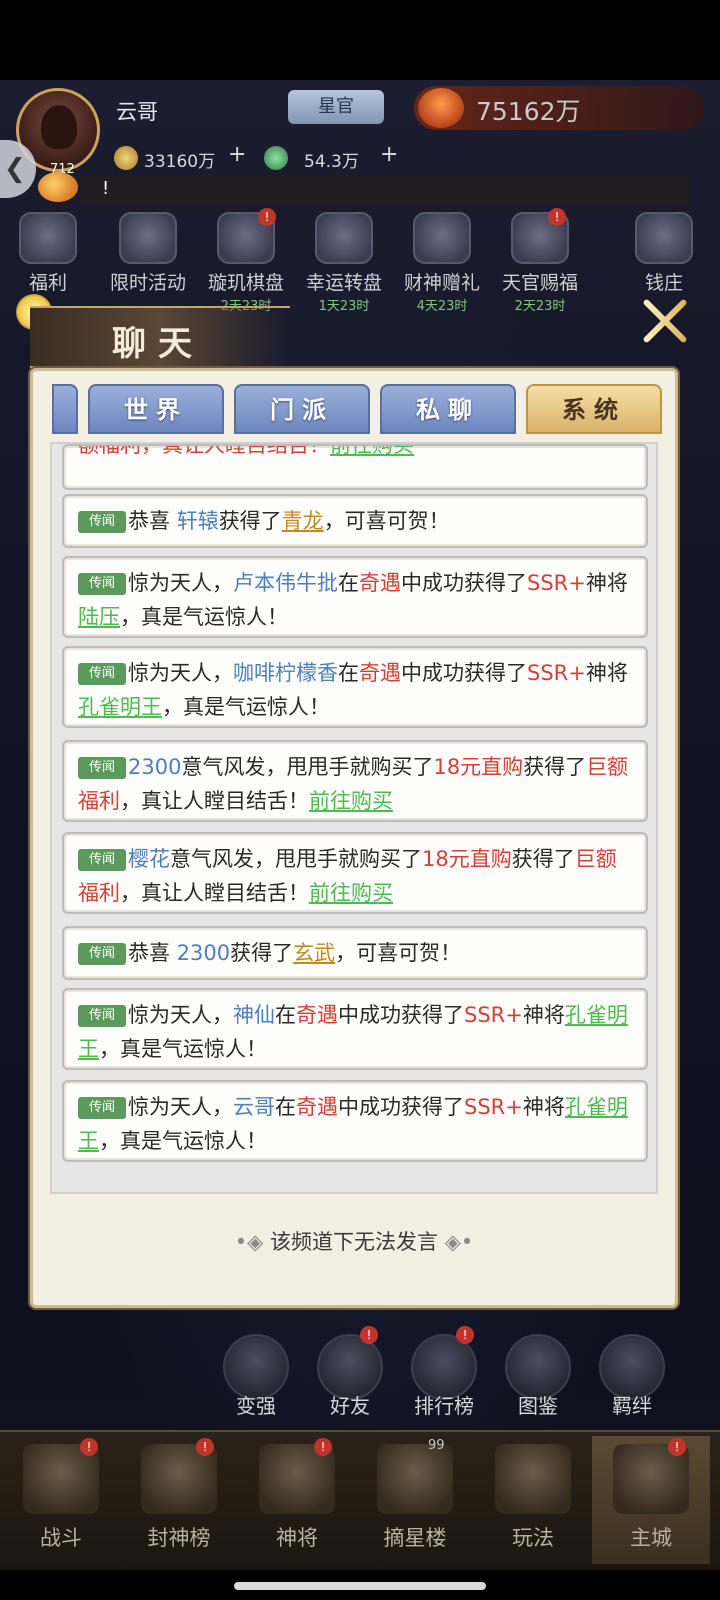 The width and height of the screenshot is (720, 1600). Describe the element at coordinates (444, 1381) in the screenshot. I see `shortcut-leaderboard: 排行榜` at that location.